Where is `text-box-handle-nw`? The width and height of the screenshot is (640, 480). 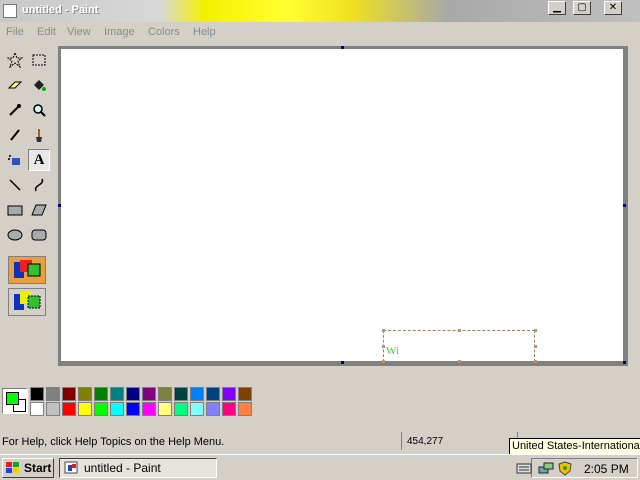 text-box-handle-nw is located at coordinates (383, 330).